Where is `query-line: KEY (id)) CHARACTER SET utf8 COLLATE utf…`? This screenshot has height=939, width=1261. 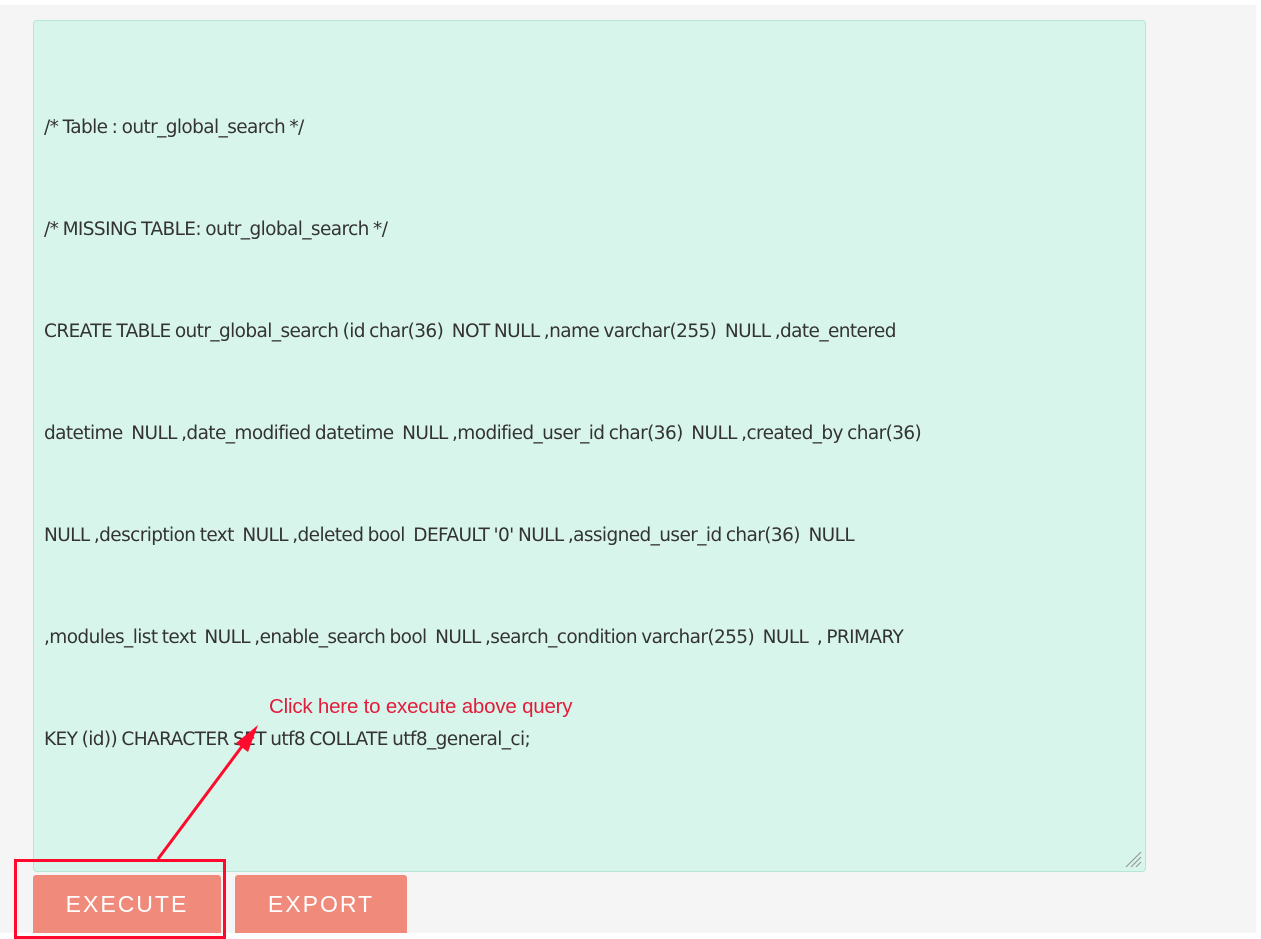
query-line: KEY (id)) CHARACTER SET utf8 COLLATE utf… is located at coordinates (287, 739).